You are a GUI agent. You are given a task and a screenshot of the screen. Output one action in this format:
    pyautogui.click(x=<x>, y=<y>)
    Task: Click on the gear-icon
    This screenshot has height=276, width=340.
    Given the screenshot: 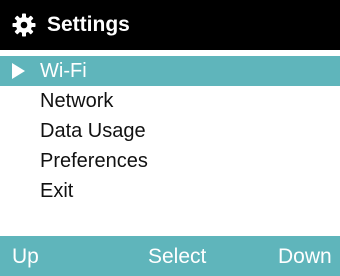 What is the action you would take?
    pyautogui.click(x=24, y=25)
    